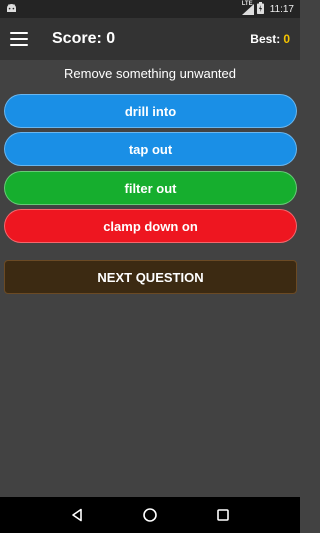 The image size is (320, 533). I want to click on next-question-button: NEXT QUESTION, so click(150, 277).